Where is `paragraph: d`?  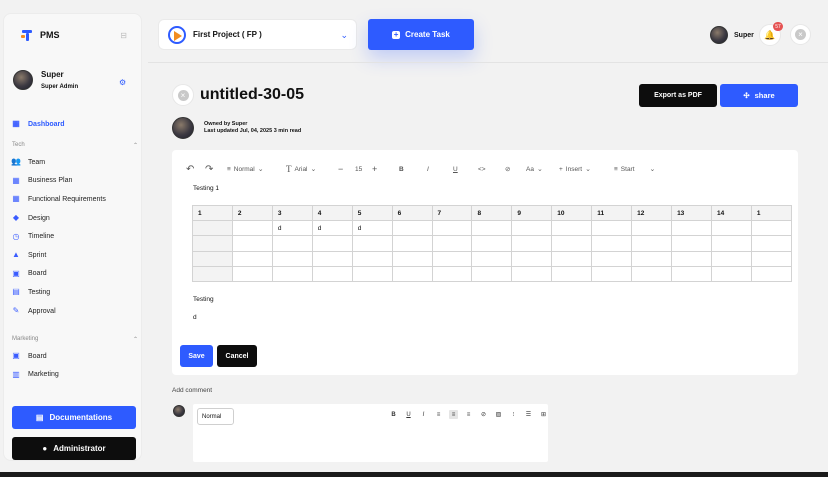 paragraph: d is located at coordinates (195, 317).